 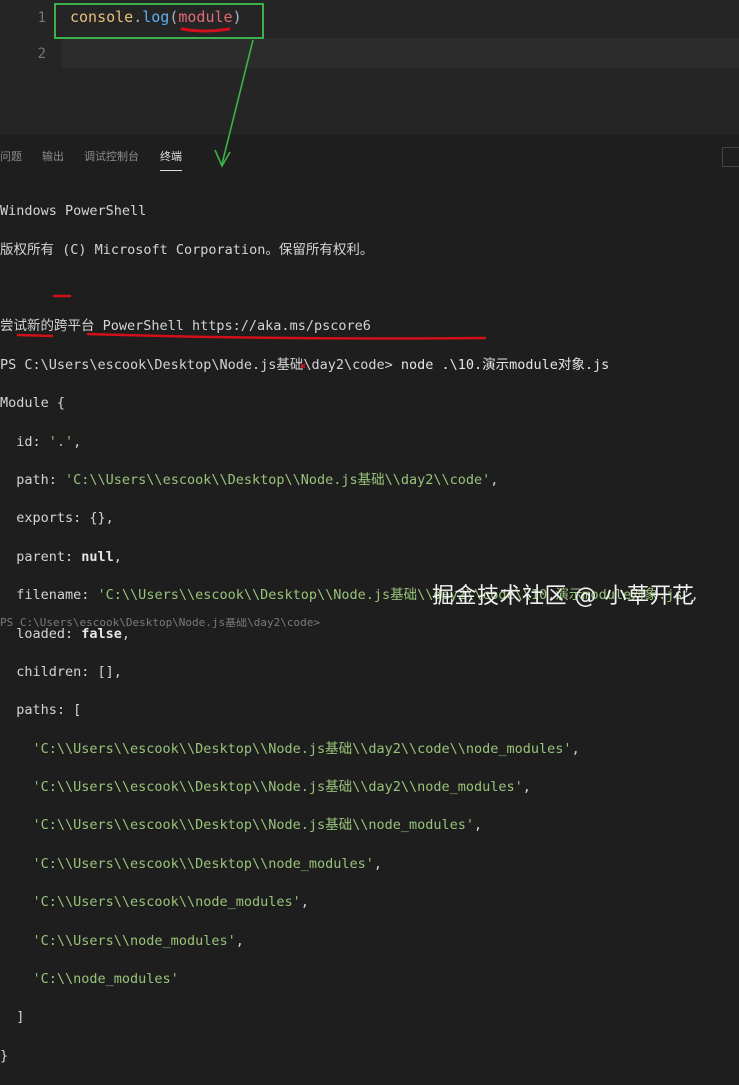 I want to click on path-entry: 'C:\\node_modules', so click(x=105, y=979).